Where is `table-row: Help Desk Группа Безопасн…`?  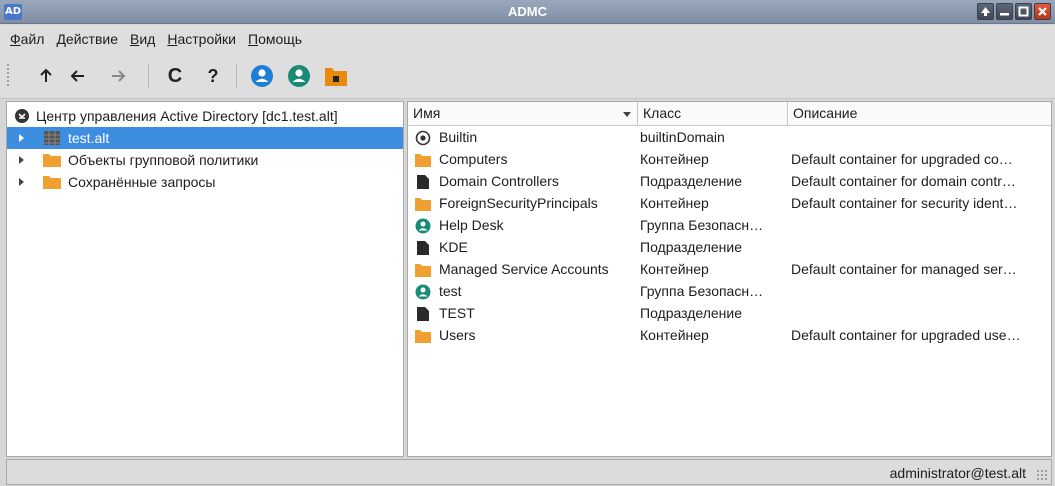
table-row: Help Desk Группа Безопасн… is located at coordinates (729, 226).